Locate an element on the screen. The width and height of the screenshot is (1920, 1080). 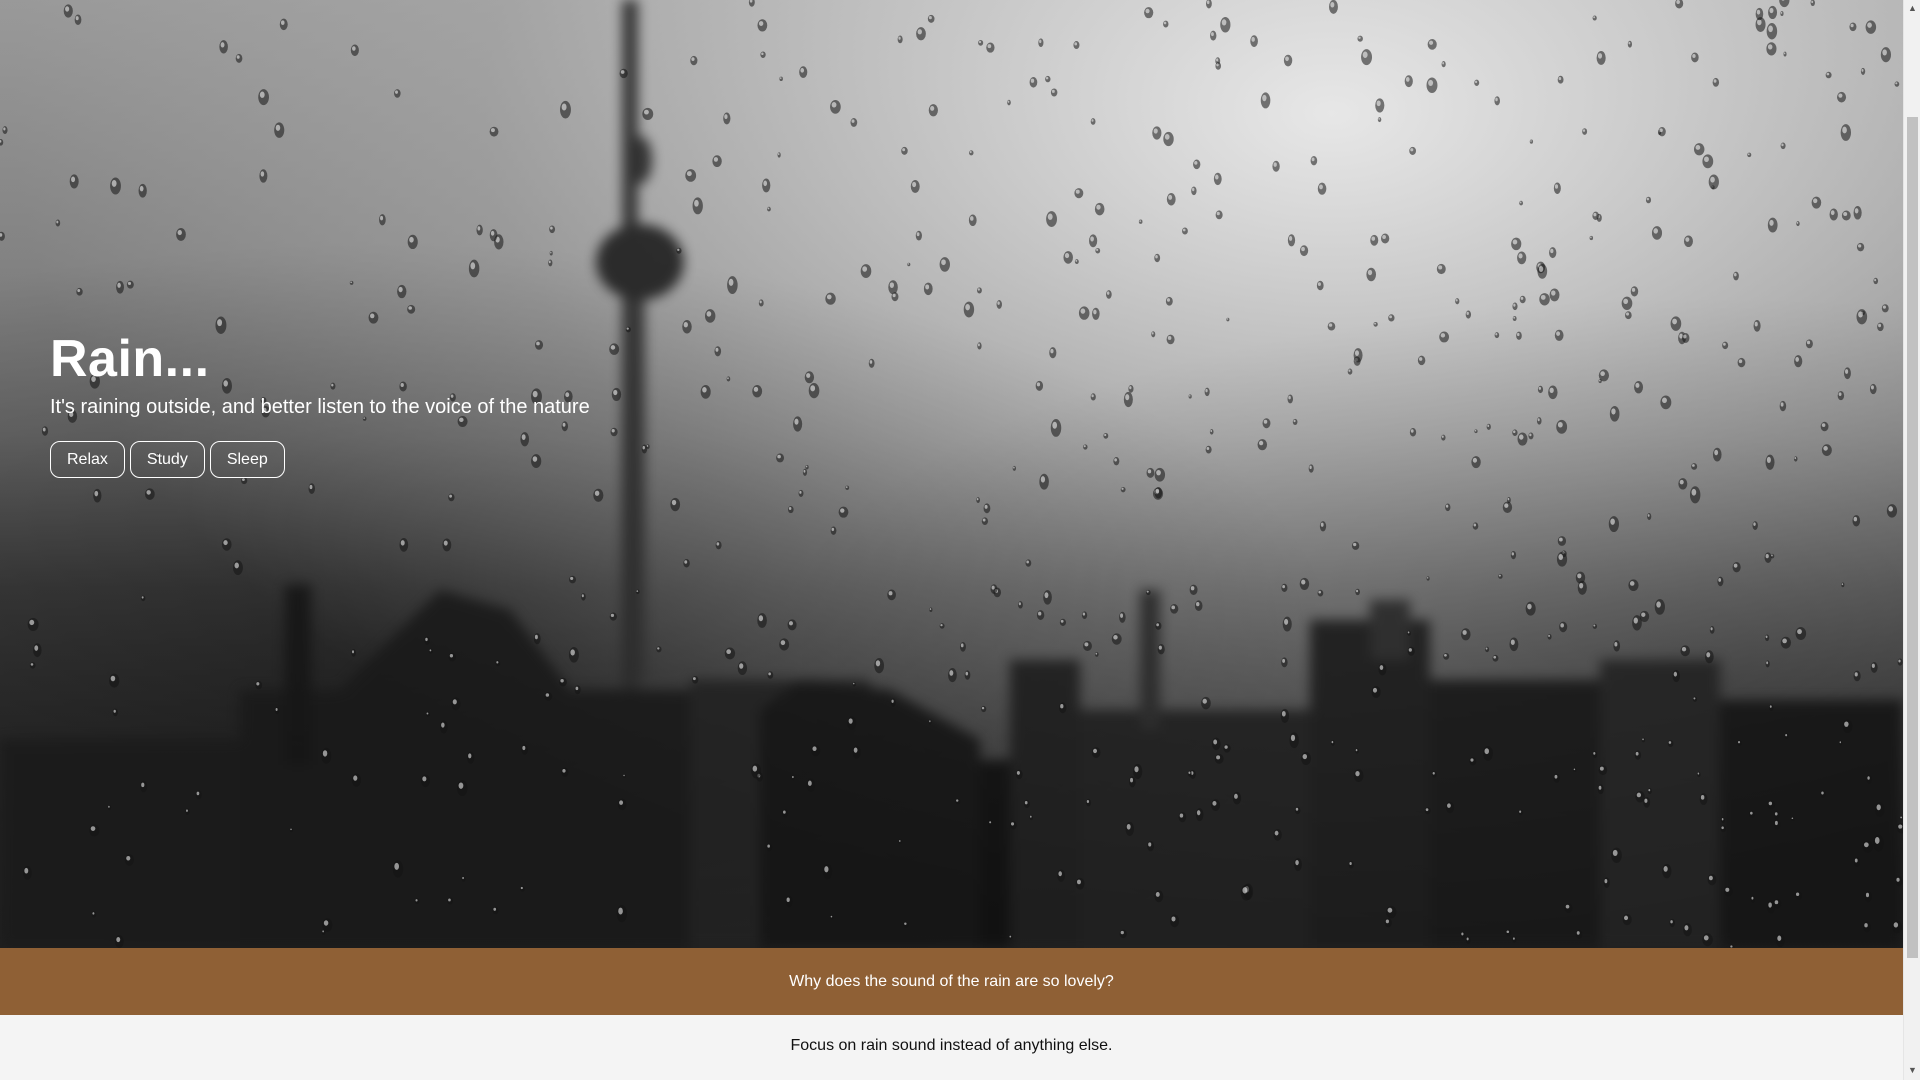
page-scrollbar: ▲ ▼ is located at coordinates (1911, 540).